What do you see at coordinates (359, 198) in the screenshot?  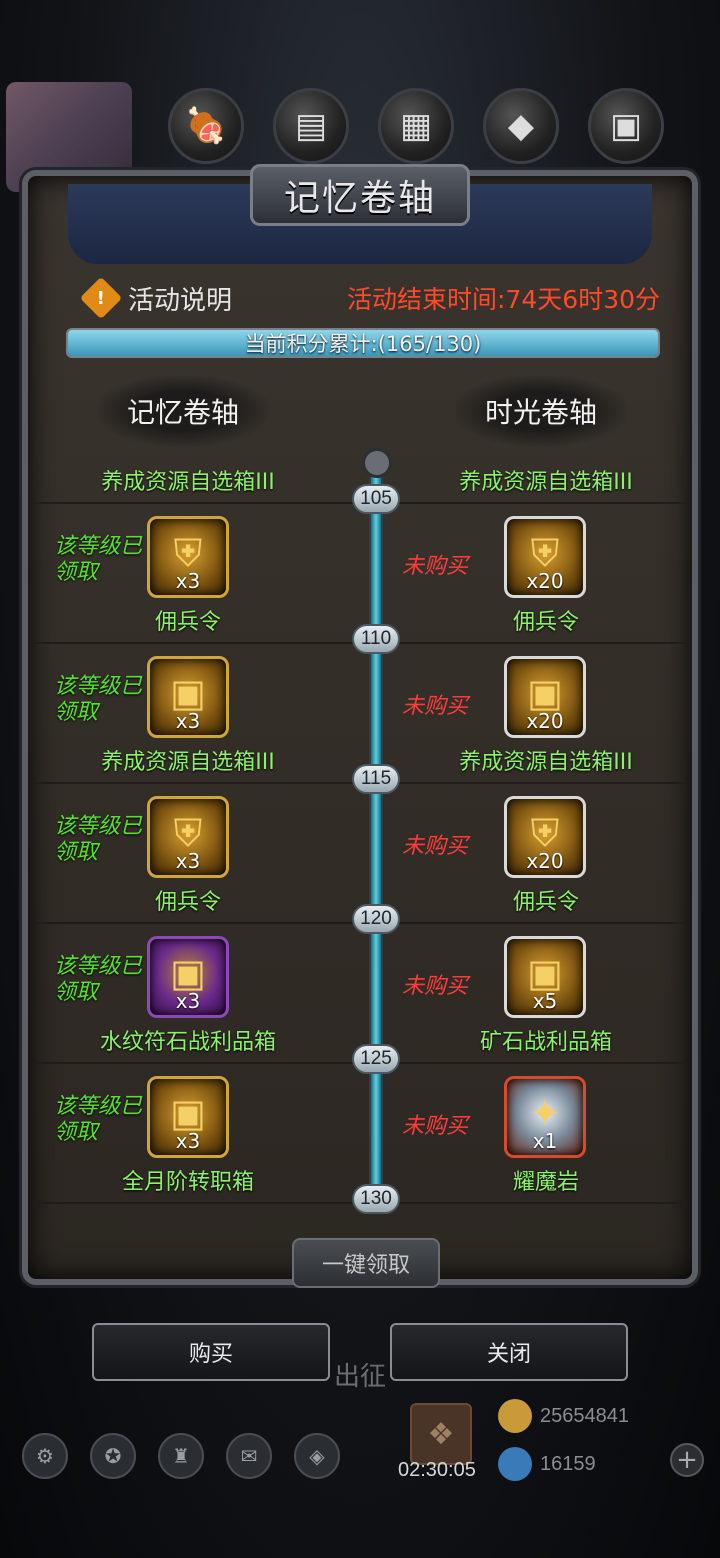 I see `panel-title: 记忆卷轴` at bounding box center [359, 198].